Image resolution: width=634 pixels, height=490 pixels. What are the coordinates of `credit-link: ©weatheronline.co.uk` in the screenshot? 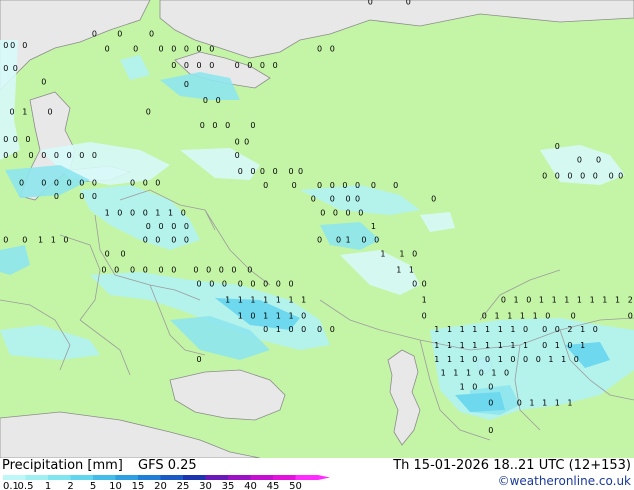 It's located at (564, 481).